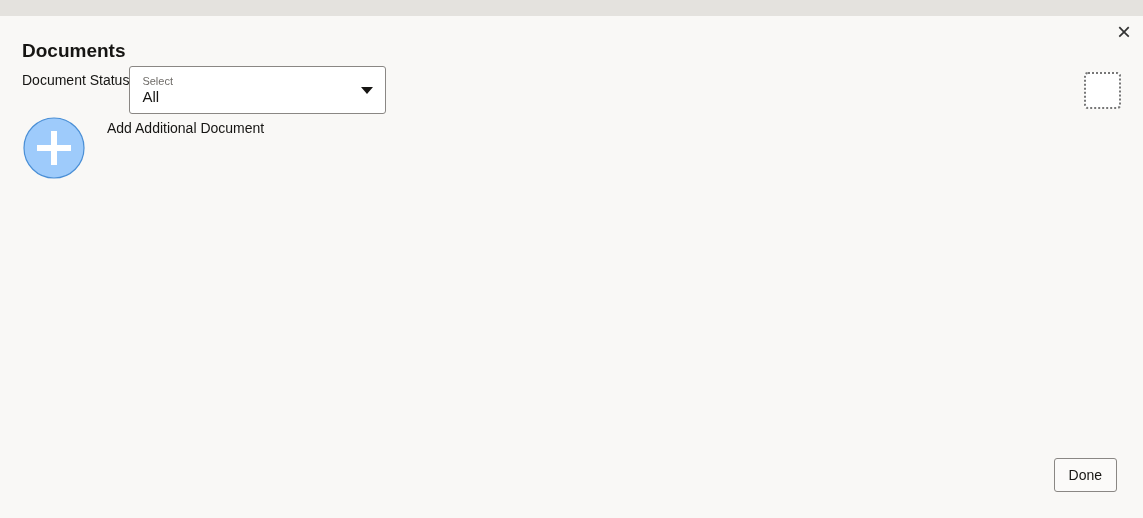 This screenshot has height=518, width=1143. Describe the element at coordinates (74, 51) in the screenshot. I see `dialog-title: Documents` at that location.